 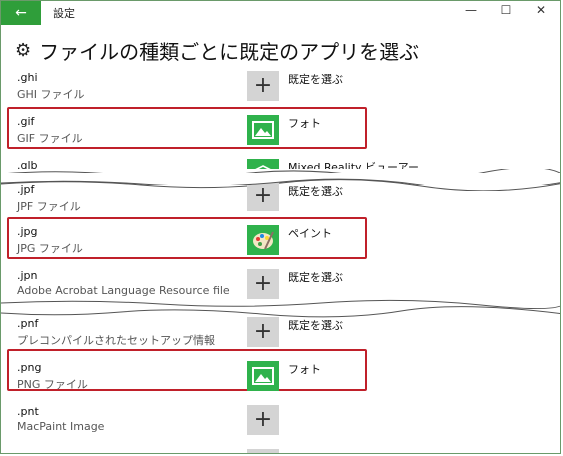 What do you see at coordinates (26, 121) in the screenshot?
I see `file-extension: .gif` at bounding box center [26, 121].